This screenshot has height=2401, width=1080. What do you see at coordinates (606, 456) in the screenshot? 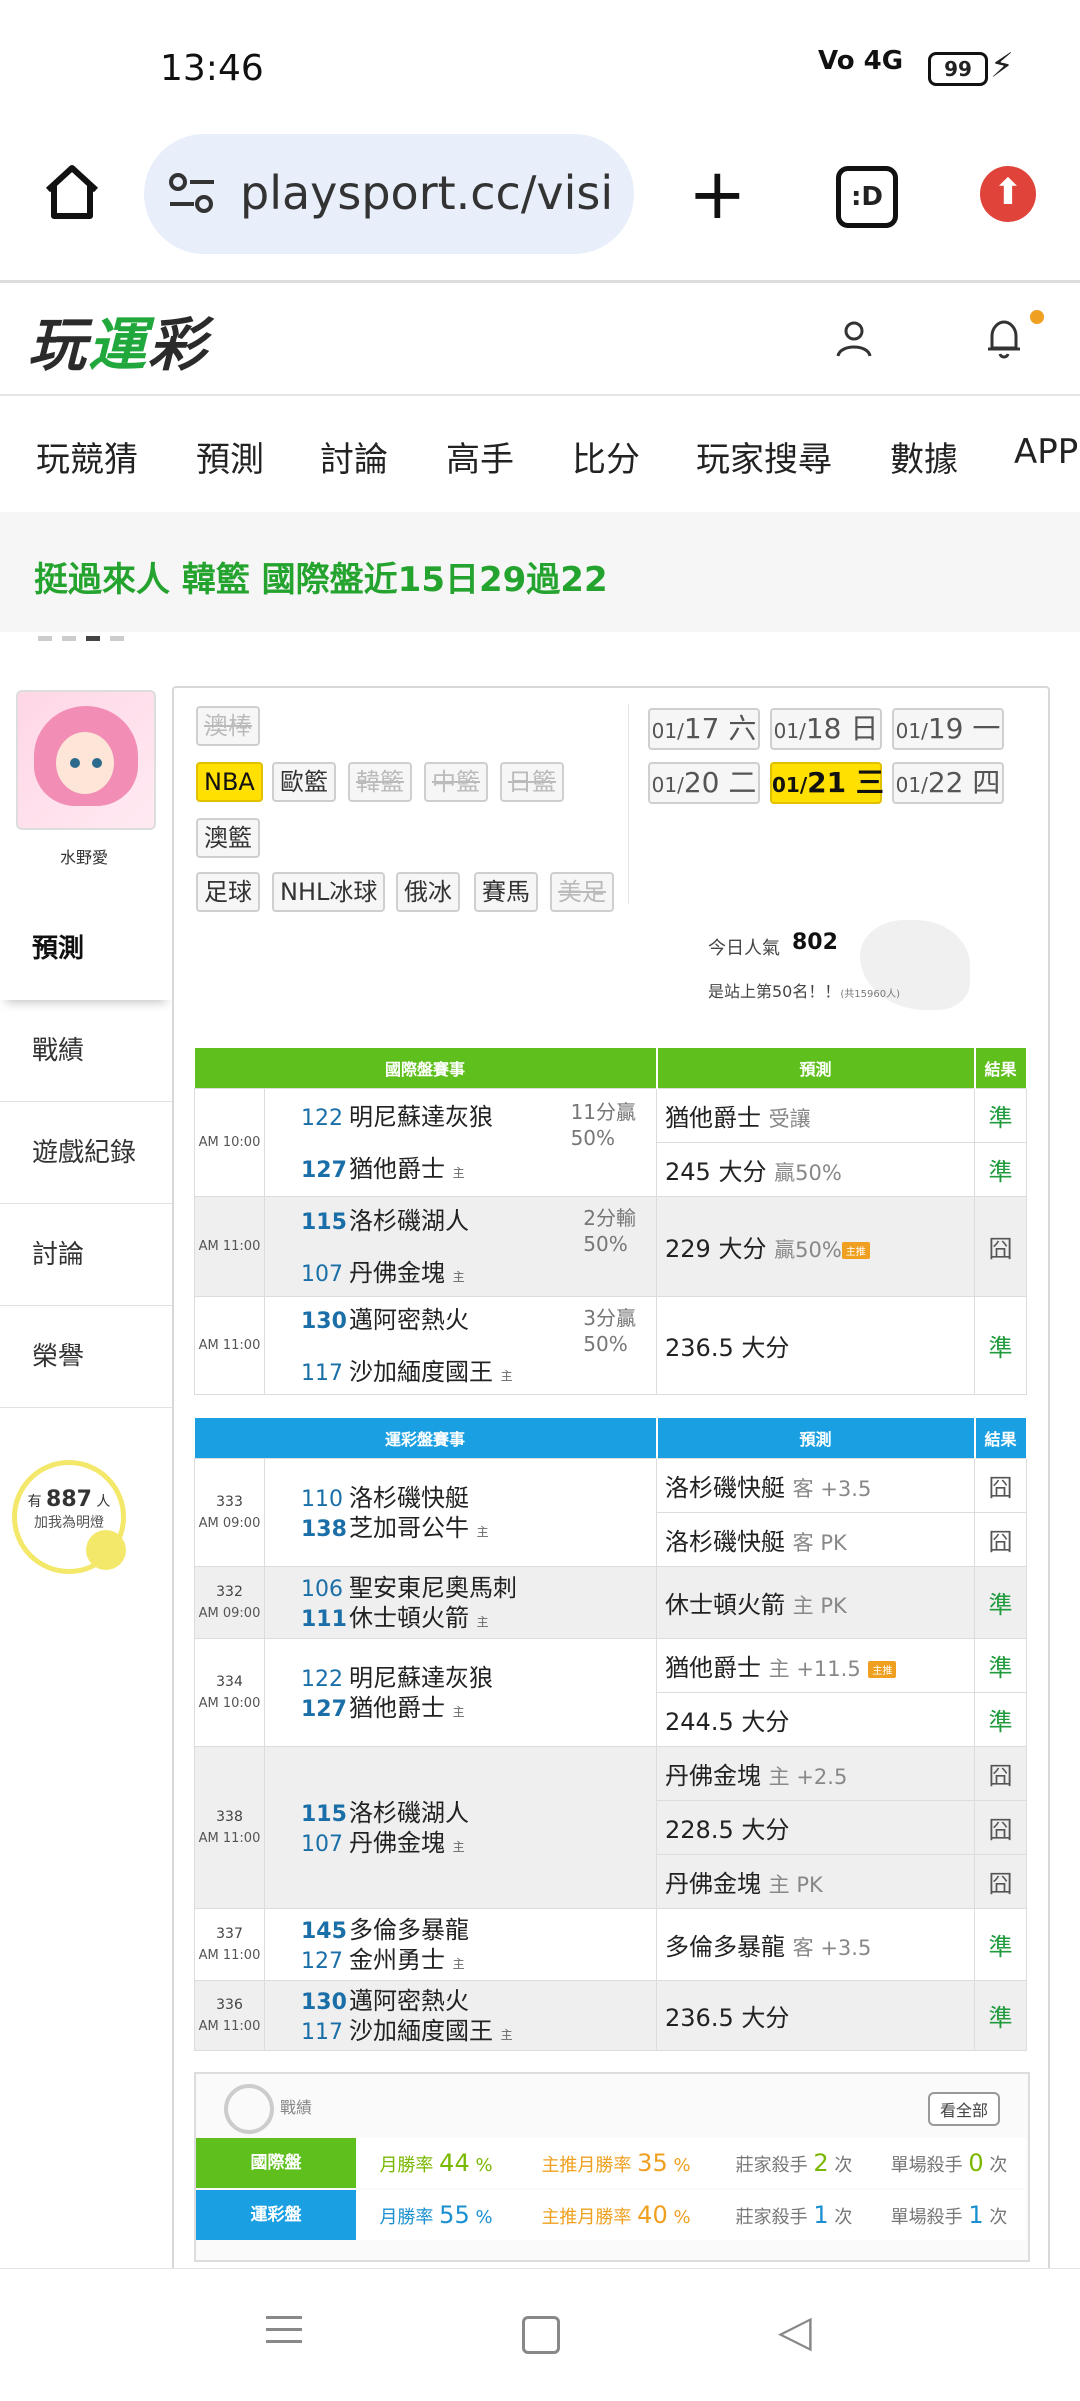
I see `nav-item: 比分` at bounding box center [606, 456].